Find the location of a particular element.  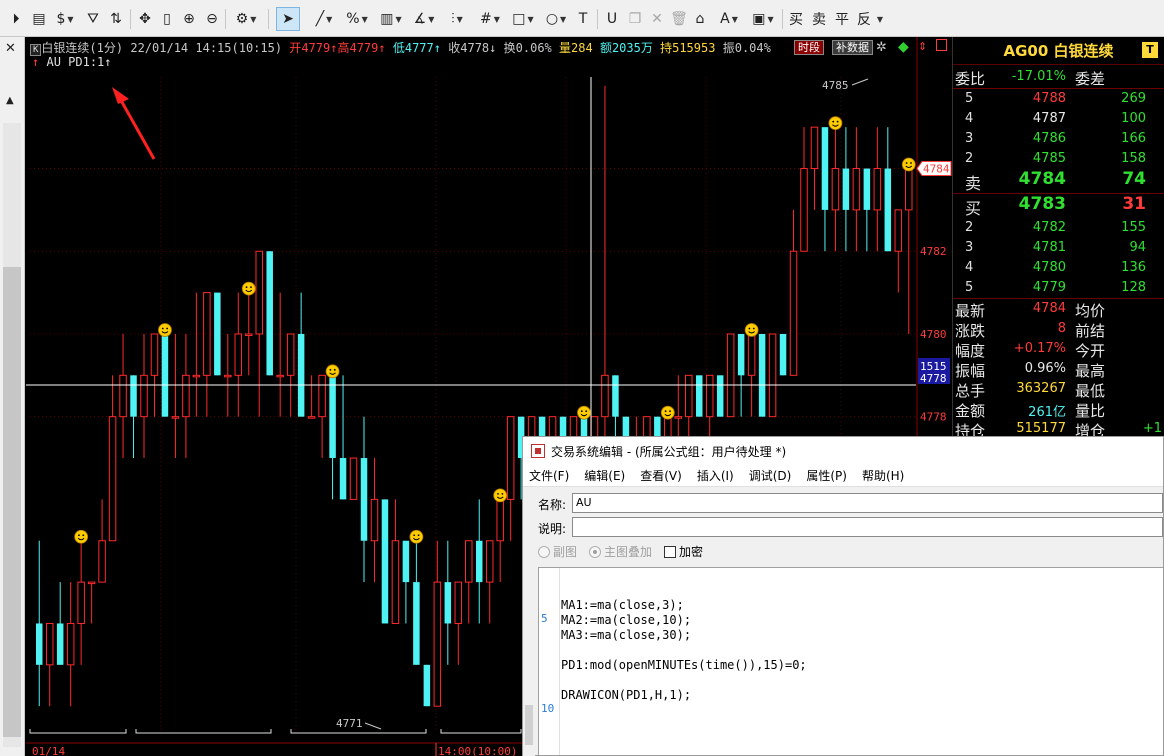

cursor-icon: ➤ is located at coordinates (288, 19).